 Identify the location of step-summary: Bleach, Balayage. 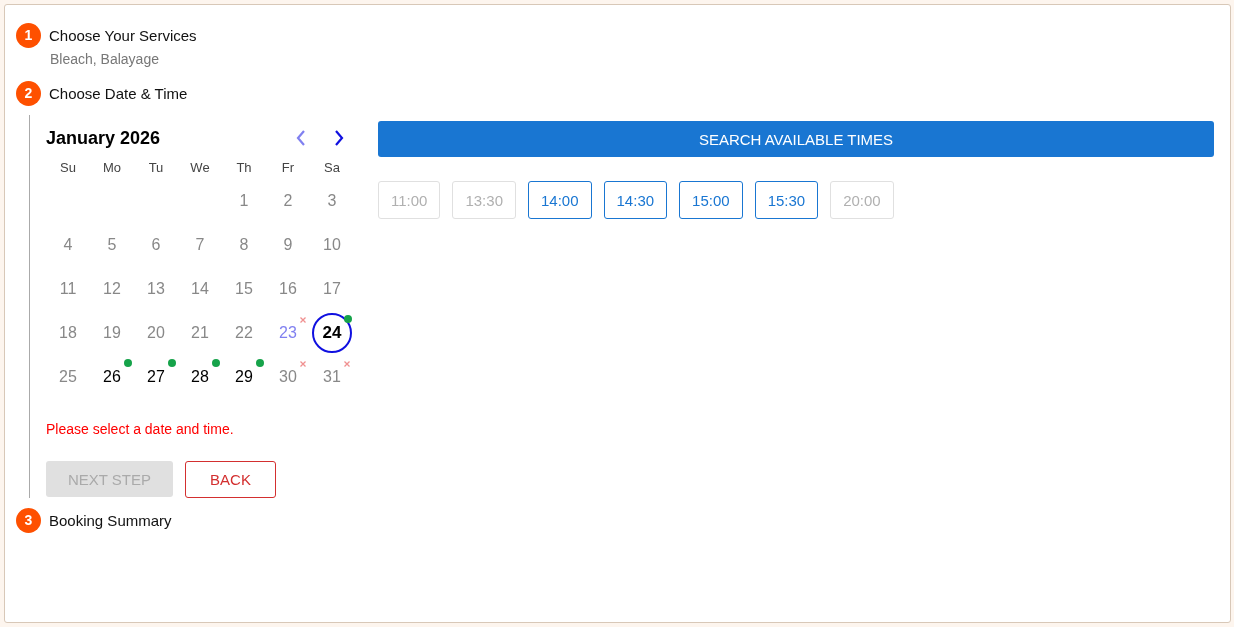
(105, 59).